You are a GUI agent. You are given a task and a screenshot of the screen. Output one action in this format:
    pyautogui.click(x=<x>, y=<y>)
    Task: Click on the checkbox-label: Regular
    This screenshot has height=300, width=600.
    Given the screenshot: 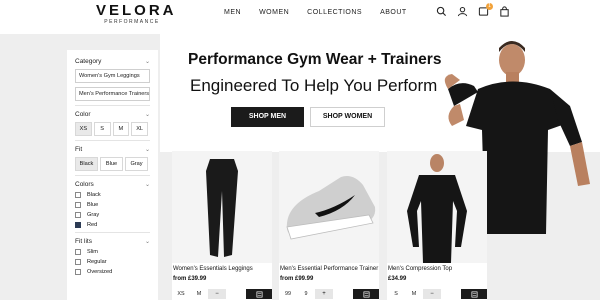 What is the action you would take?
    pyautogui.click(x=97, y=262)
    